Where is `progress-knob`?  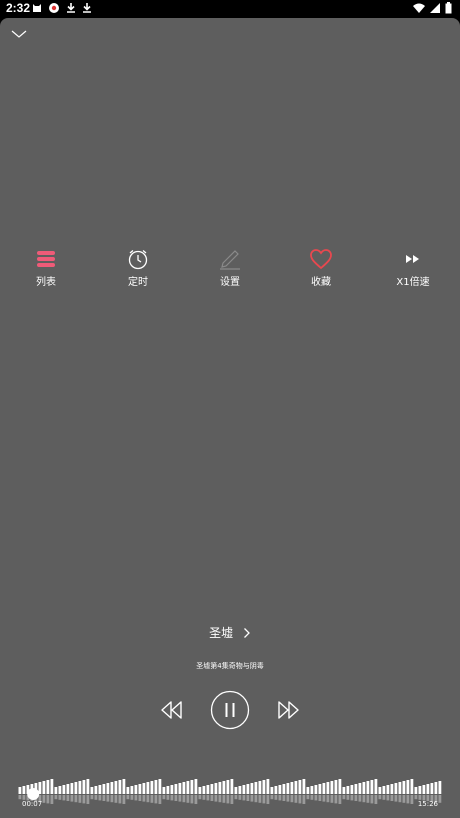
progress-knob is located at coordinates (33, 794).